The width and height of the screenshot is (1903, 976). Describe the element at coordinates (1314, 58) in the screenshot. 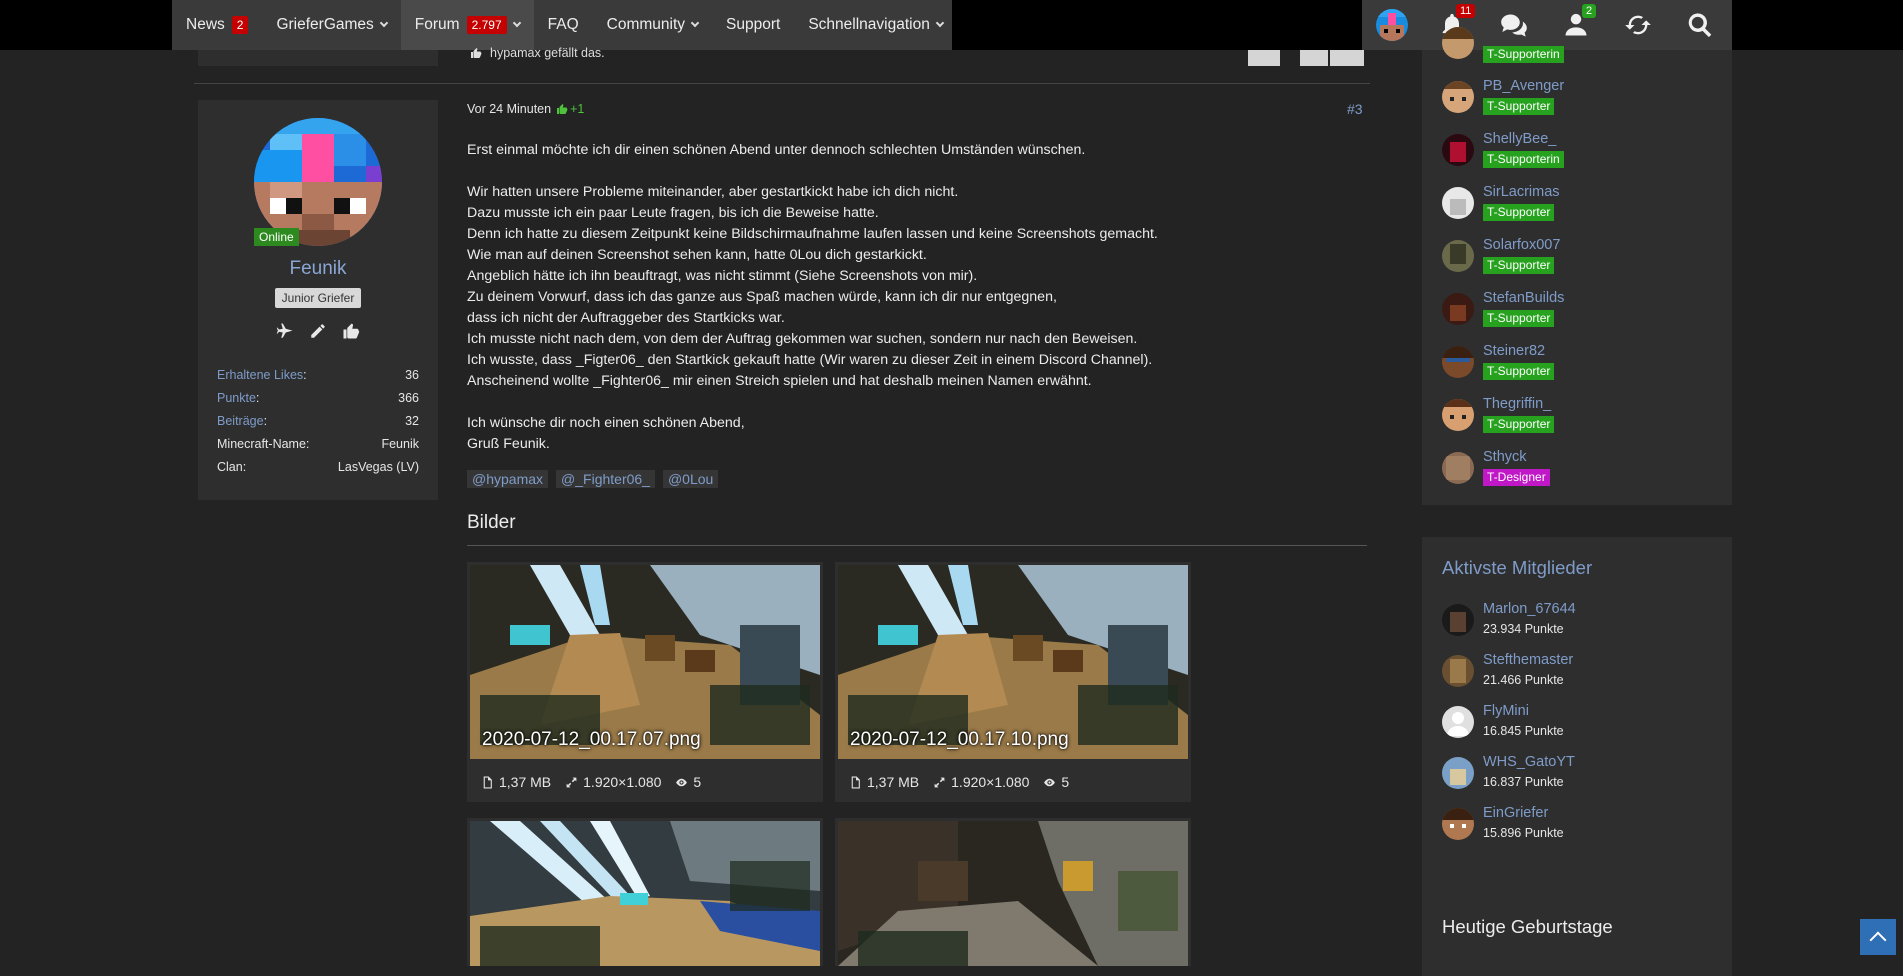

I see `quote-button` at that location.